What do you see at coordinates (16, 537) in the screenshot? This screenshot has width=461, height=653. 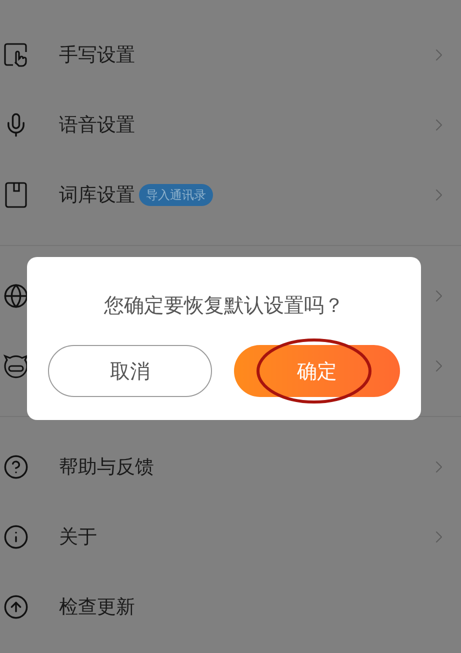 I see `info-icon` at bounding box center [16, 537].